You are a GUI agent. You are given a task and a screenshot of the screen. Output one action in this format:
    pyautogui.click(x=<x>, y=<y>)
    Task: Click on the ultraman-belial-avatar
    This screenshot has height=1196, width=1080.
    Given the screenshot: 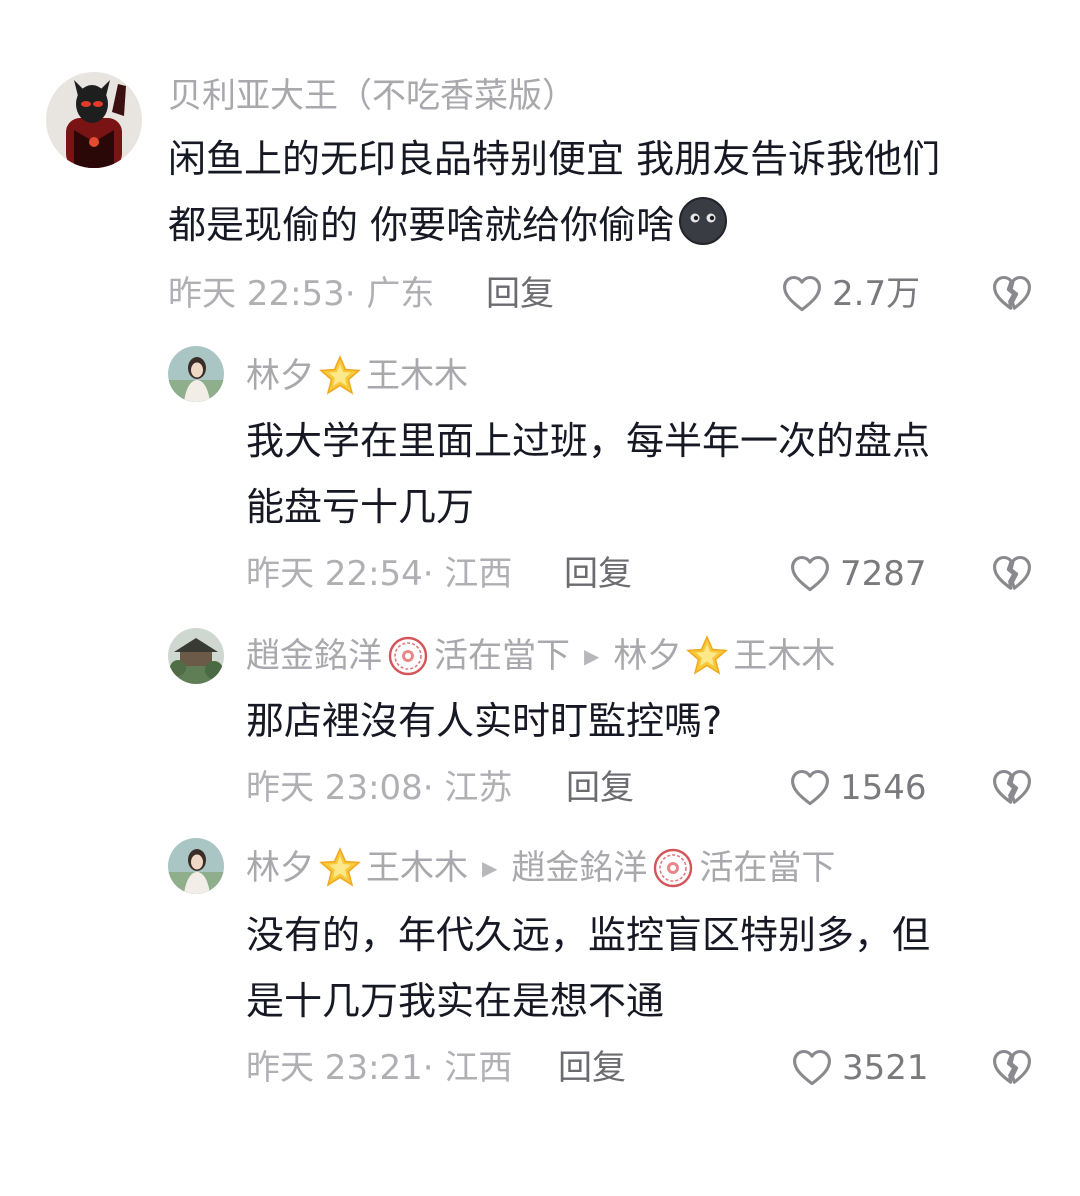 What is the action you would take?
    pyautogui.click(x=94, y=120)
    